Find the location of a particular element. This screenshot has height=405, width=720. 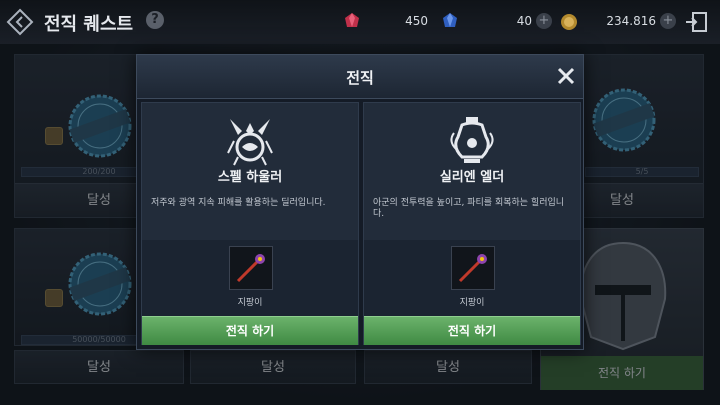

silien-elder-emblem-icon is located at coordinates (472, 140).